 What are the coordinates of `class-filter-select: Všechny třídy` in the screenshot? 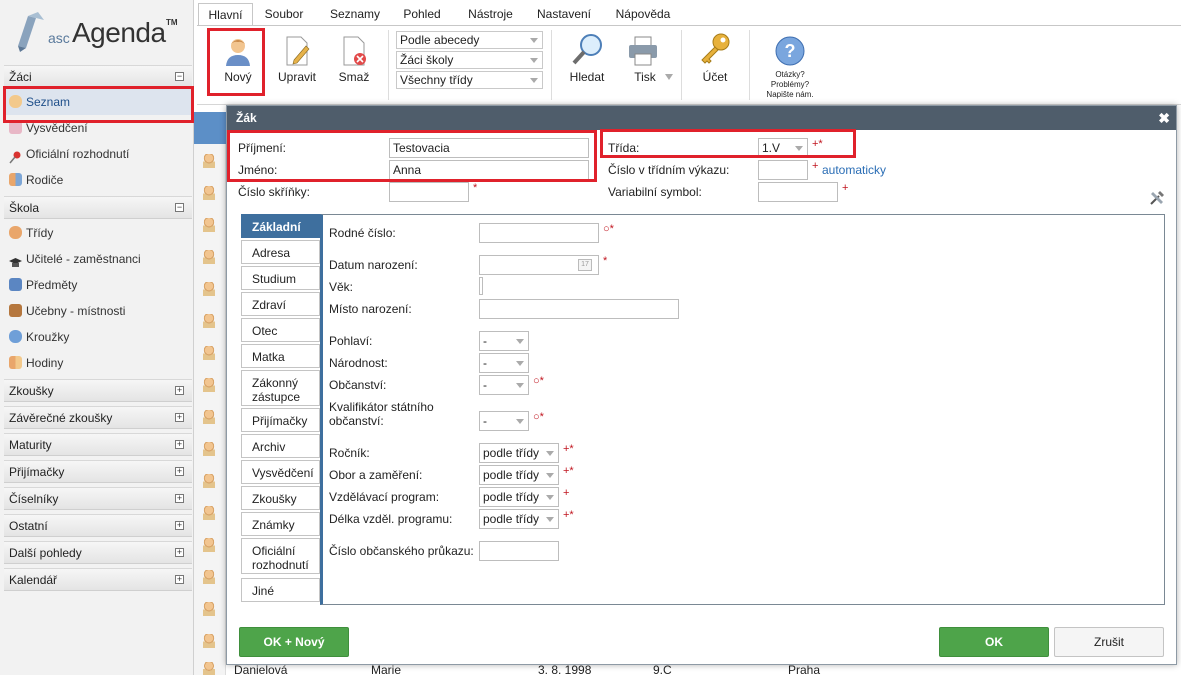 It's located at (469, 80).